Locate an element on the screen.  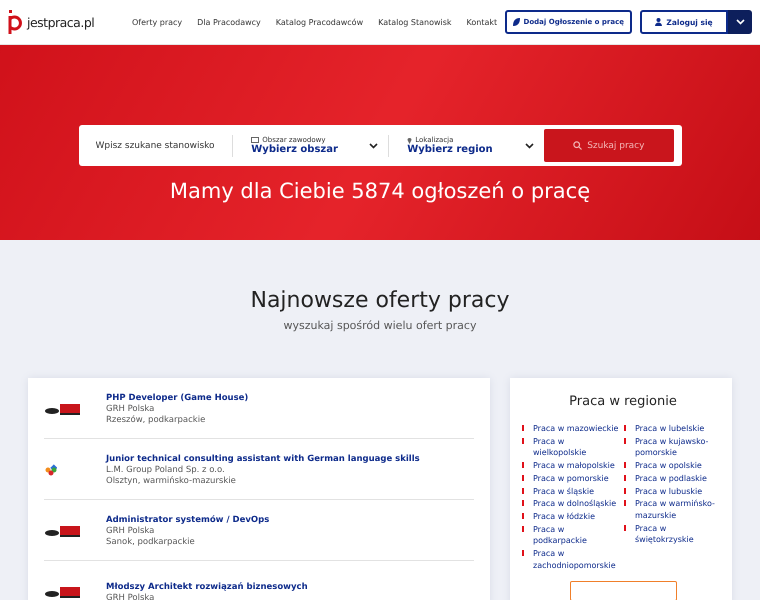
job-title-link: PHP Developer (Game House) is located at coordinates (177, 398).